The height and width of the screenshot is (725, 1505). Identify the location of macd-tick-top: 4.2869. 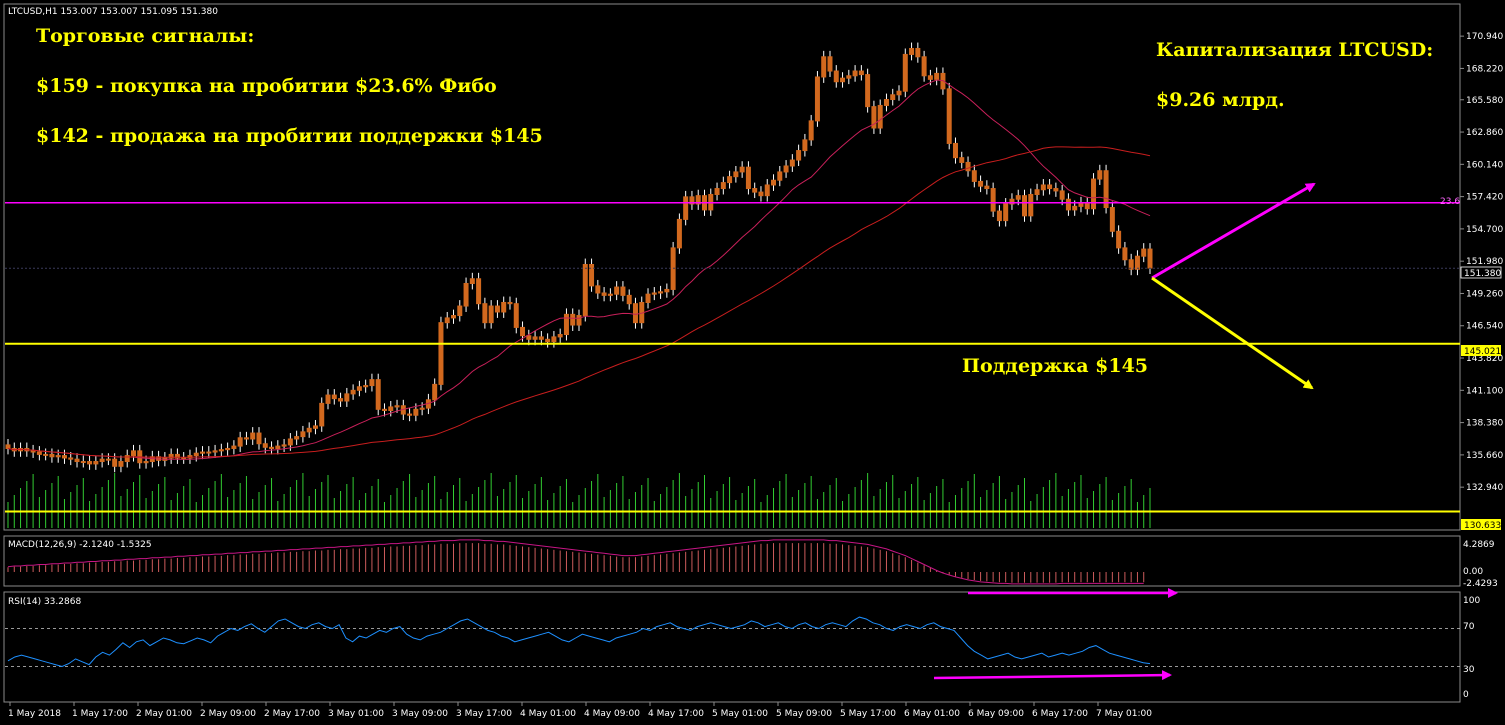
(1479, 545).